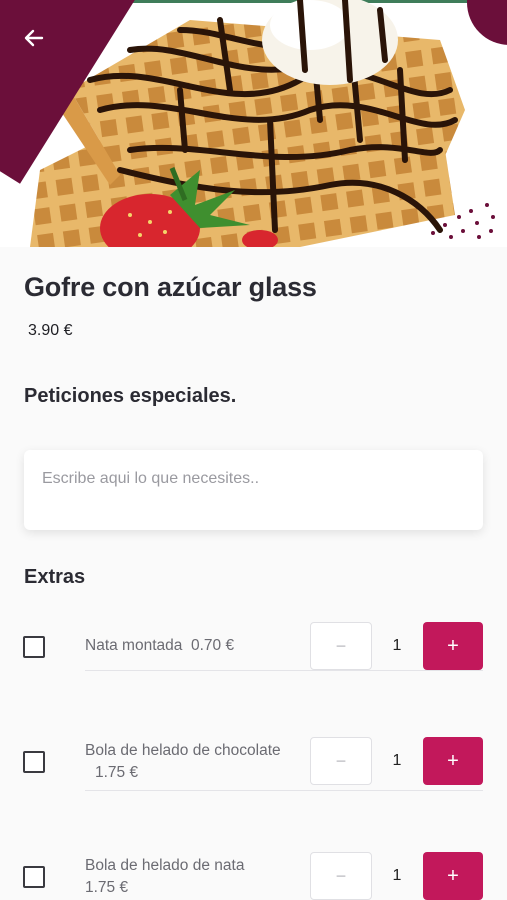 The height and width of the screenshot is (900, 507). I want to click on extras-heading: Extras, so click(55, 577).